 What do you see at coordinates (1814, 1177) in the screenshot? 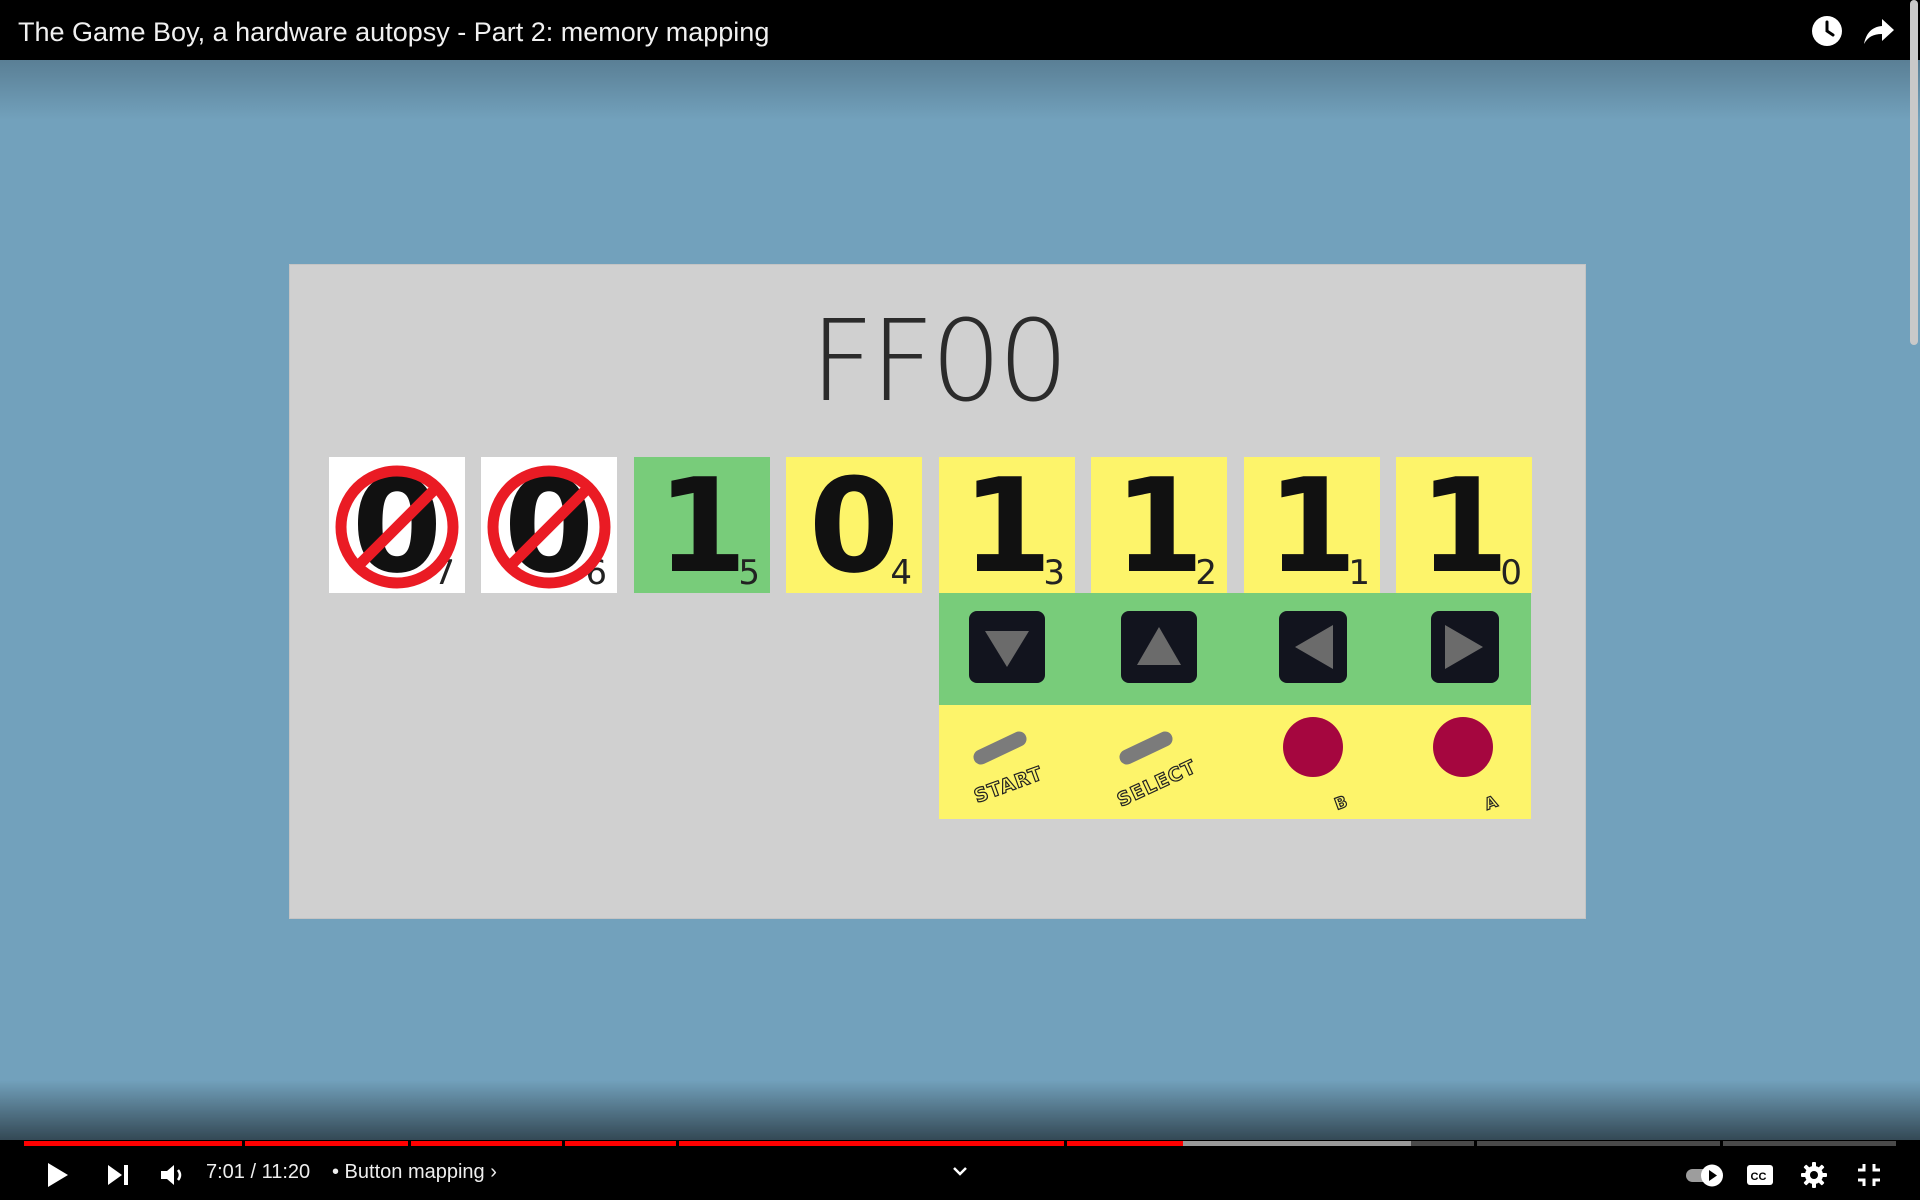
I see `gear-icon` at bounding box center [1814, 1177].